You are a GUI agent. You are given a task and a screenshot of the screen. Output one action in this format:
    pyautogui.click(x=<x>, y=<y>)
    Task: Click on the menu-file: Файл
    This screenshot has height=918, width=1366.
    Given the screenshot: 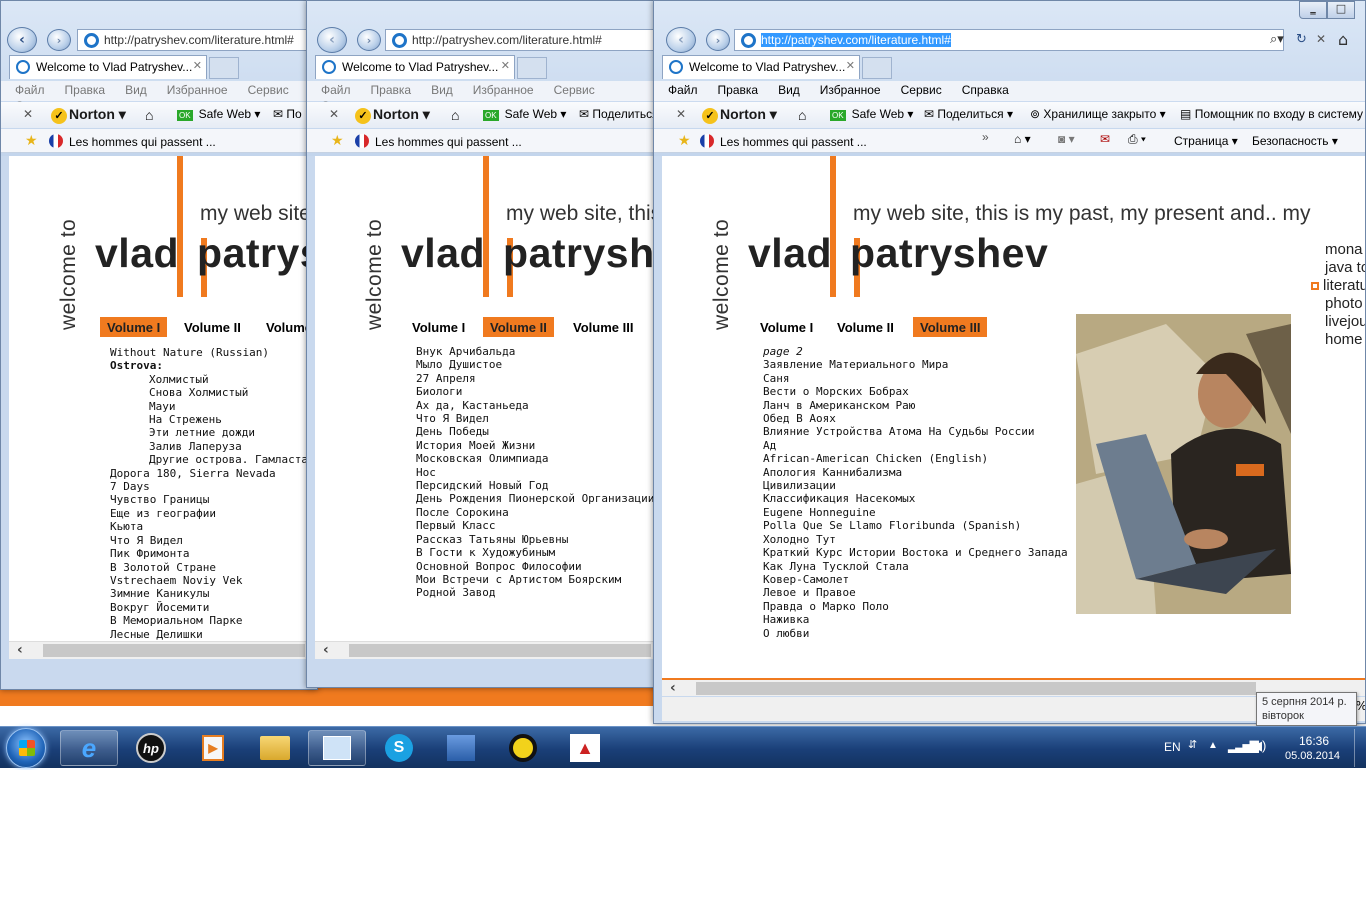 What is the action you would take?
    pyautogui.click(x=26, y=89)
    